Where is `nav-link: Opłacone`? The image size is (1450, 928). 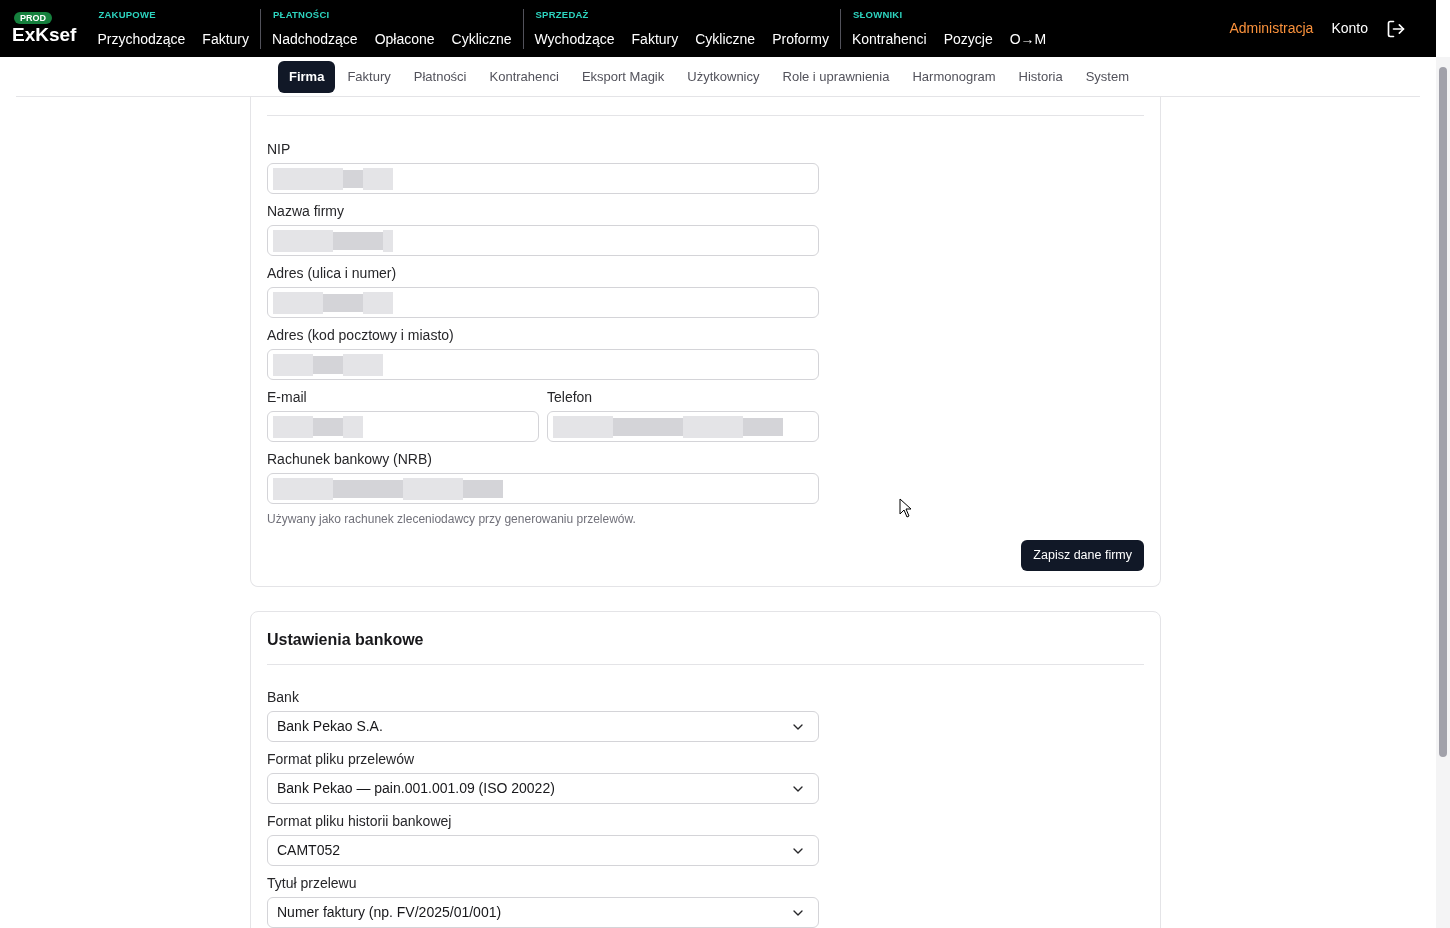 nav-link: Opłacone is located at coordinates (404, 38).